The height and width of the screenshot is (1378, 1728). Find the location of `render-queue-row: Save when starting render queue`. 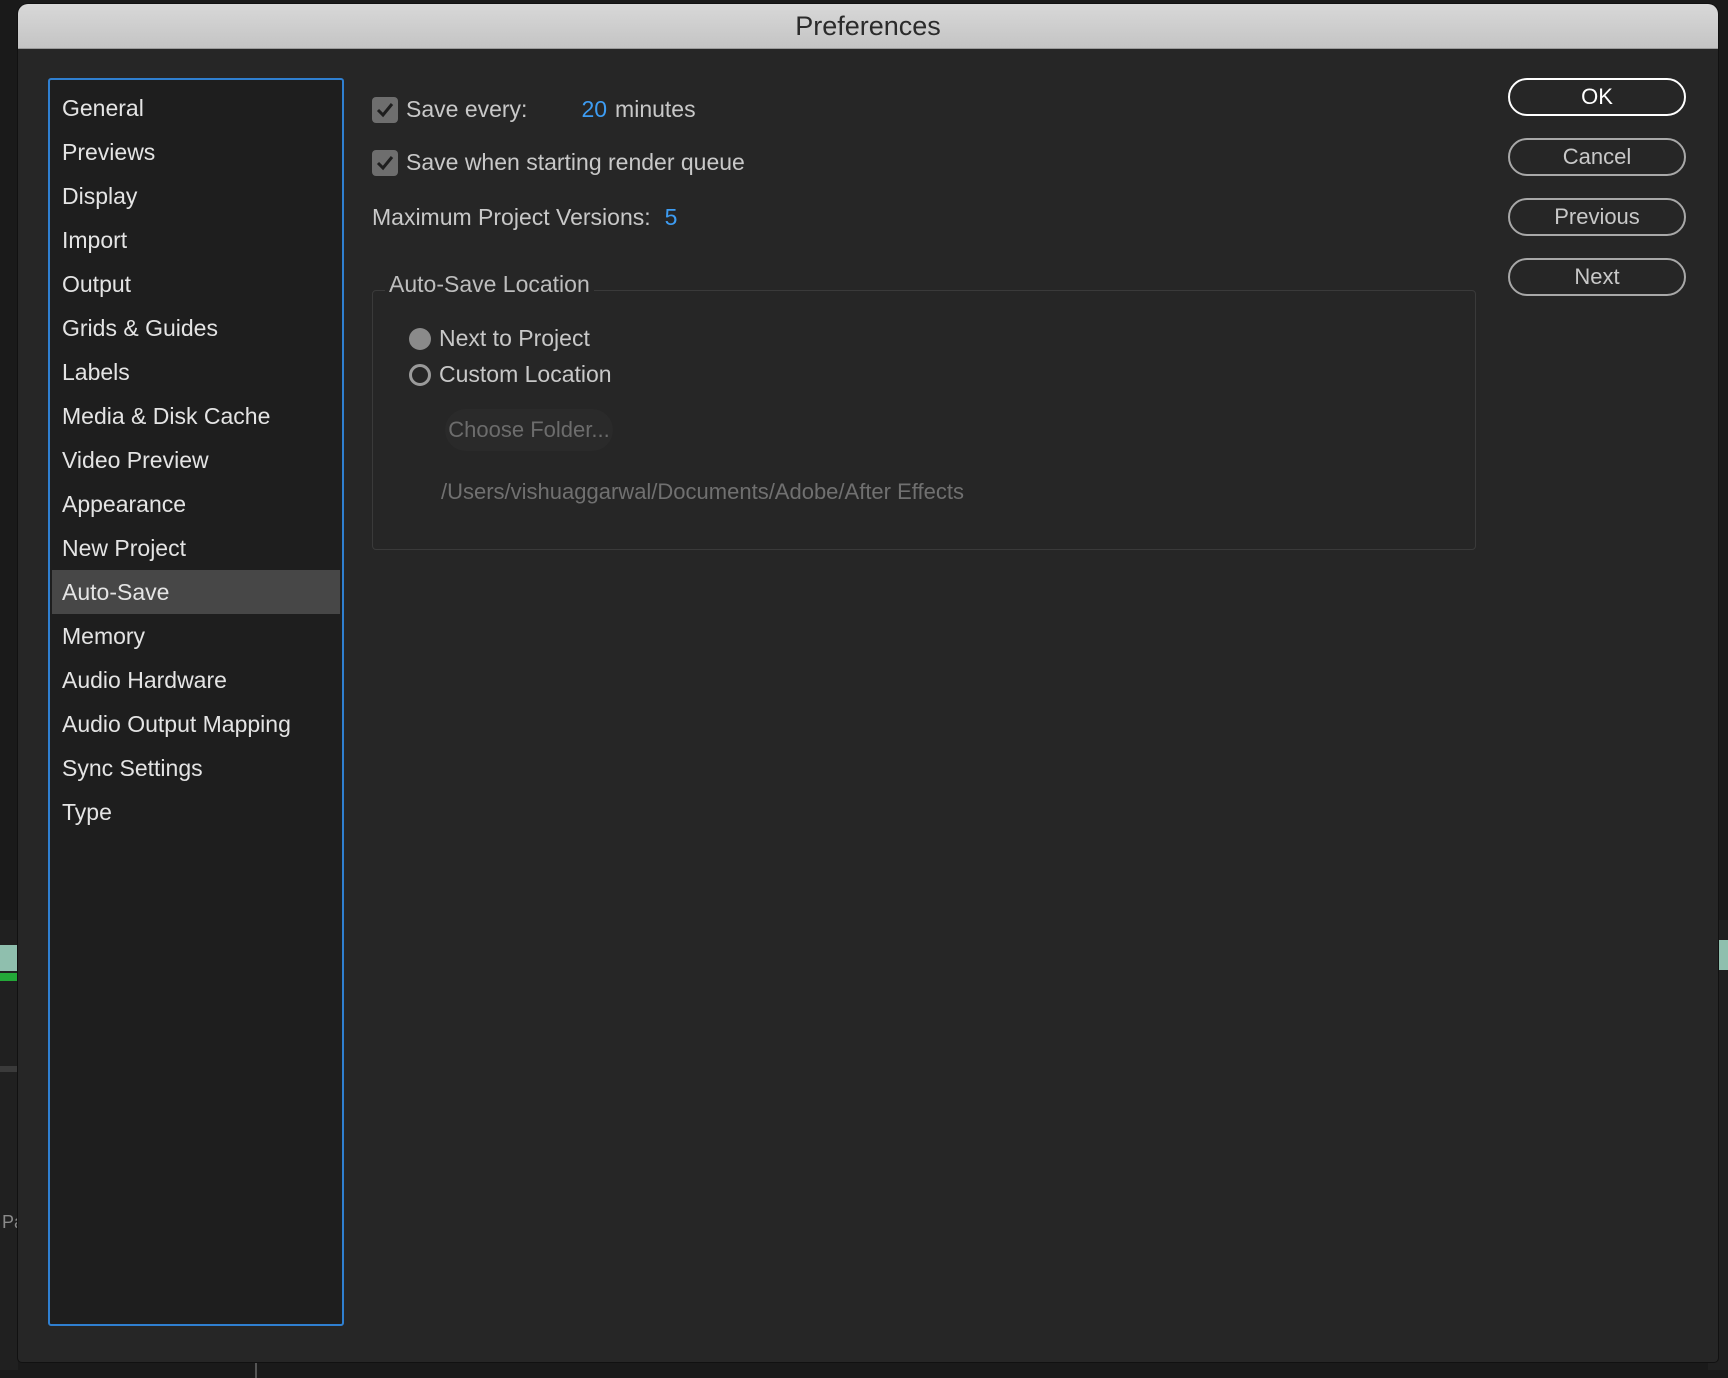

render-queue-row: Save when starting render queue is located at coordinates (558, 162).